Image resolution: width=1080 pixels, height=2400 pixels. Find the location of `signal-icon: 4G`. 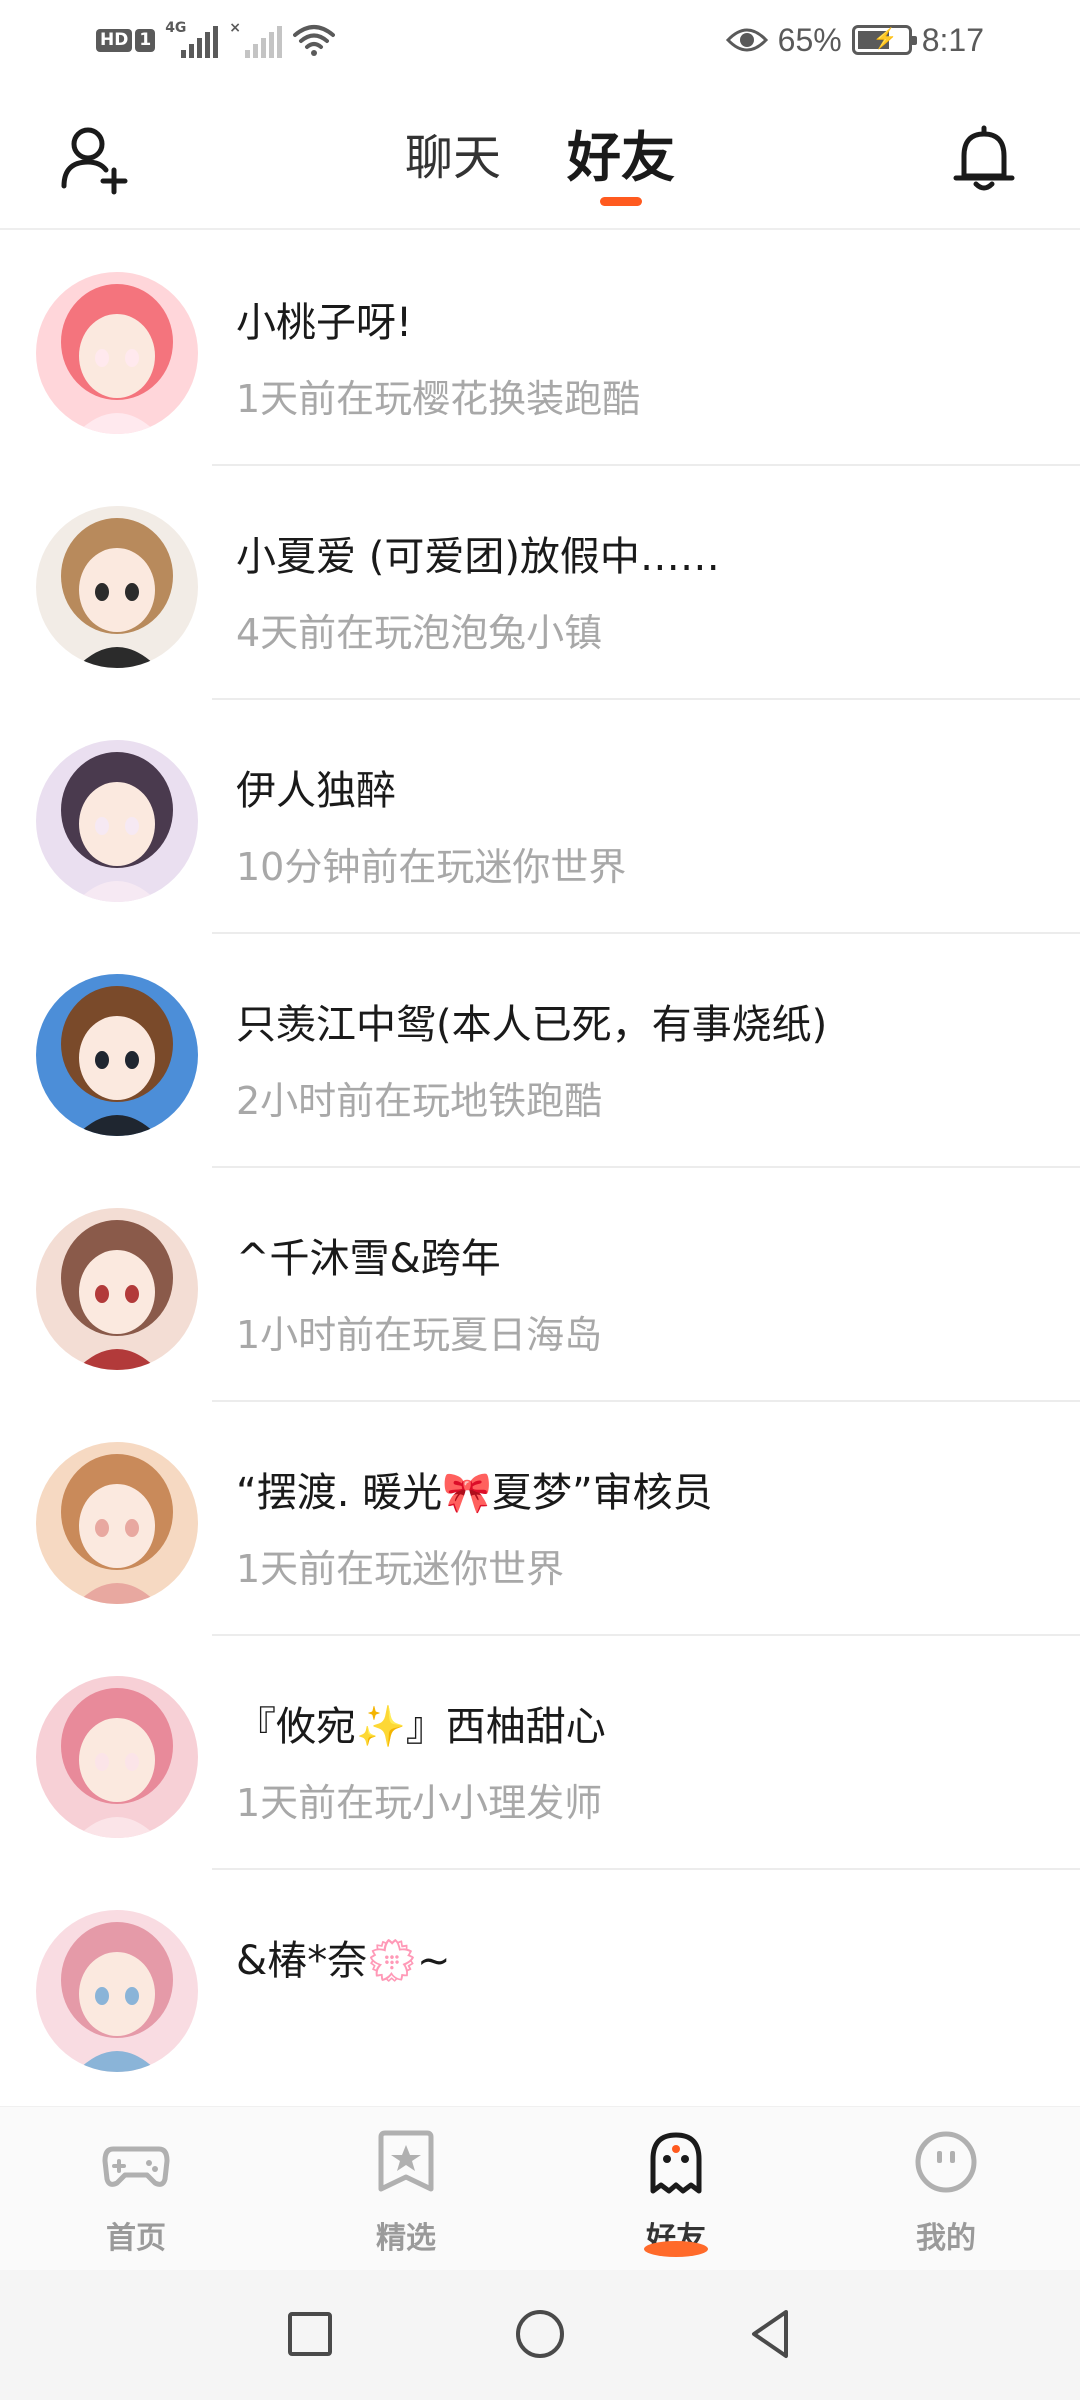

signal-icon: 4G is located at coordinates (192, 40).